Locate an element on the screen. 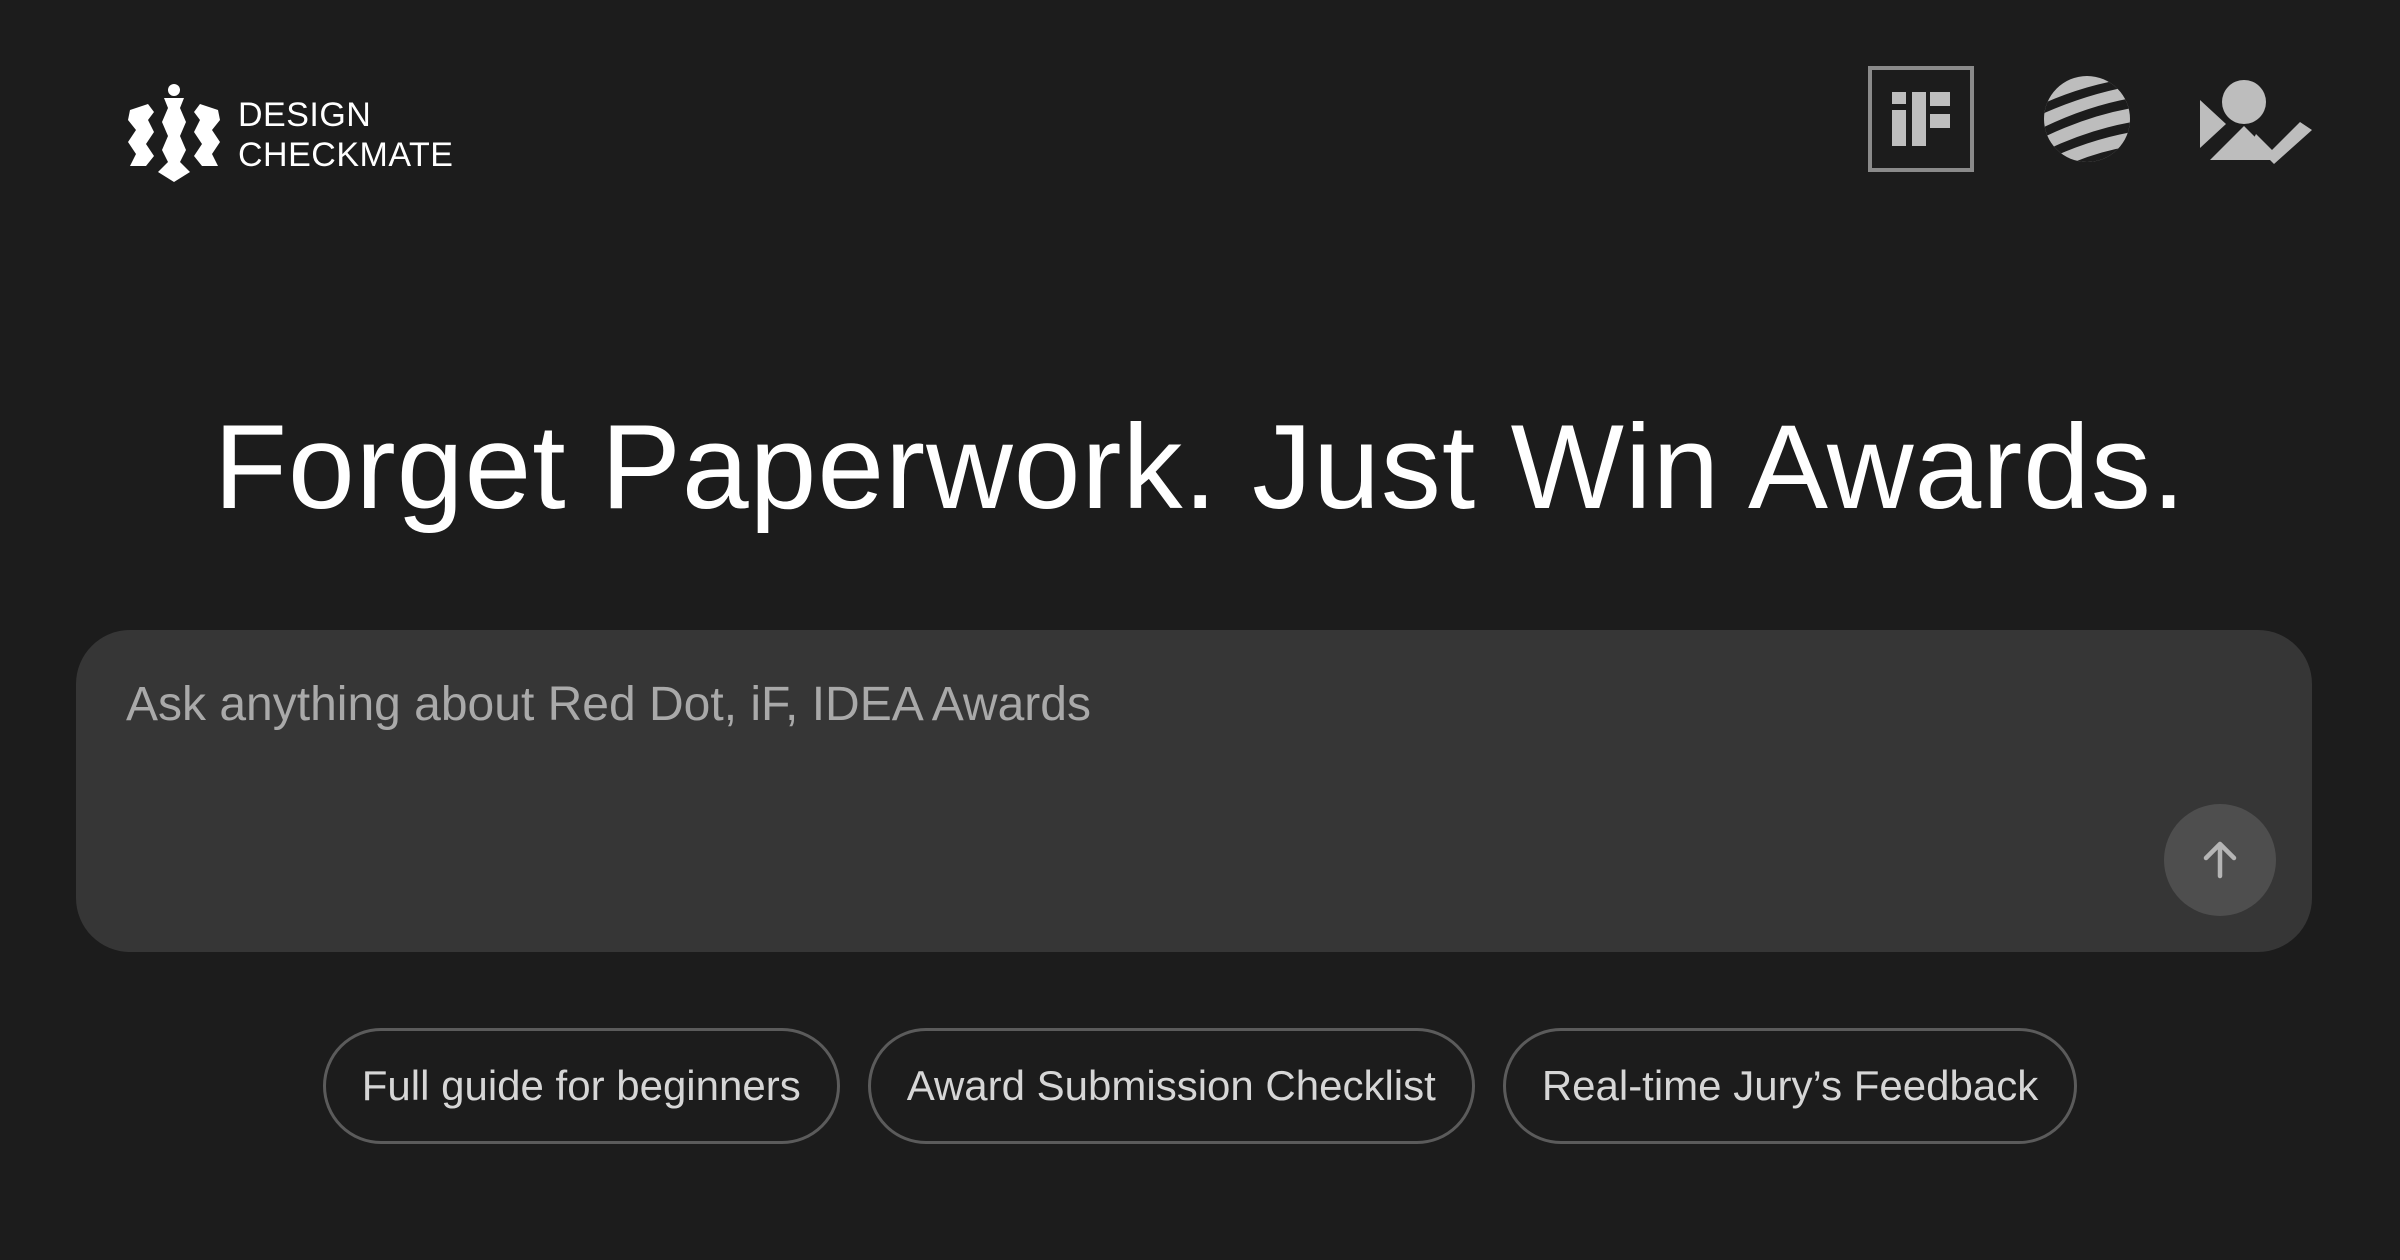  brand-name-line1: DESIGN is located at coordinates (305, 115).